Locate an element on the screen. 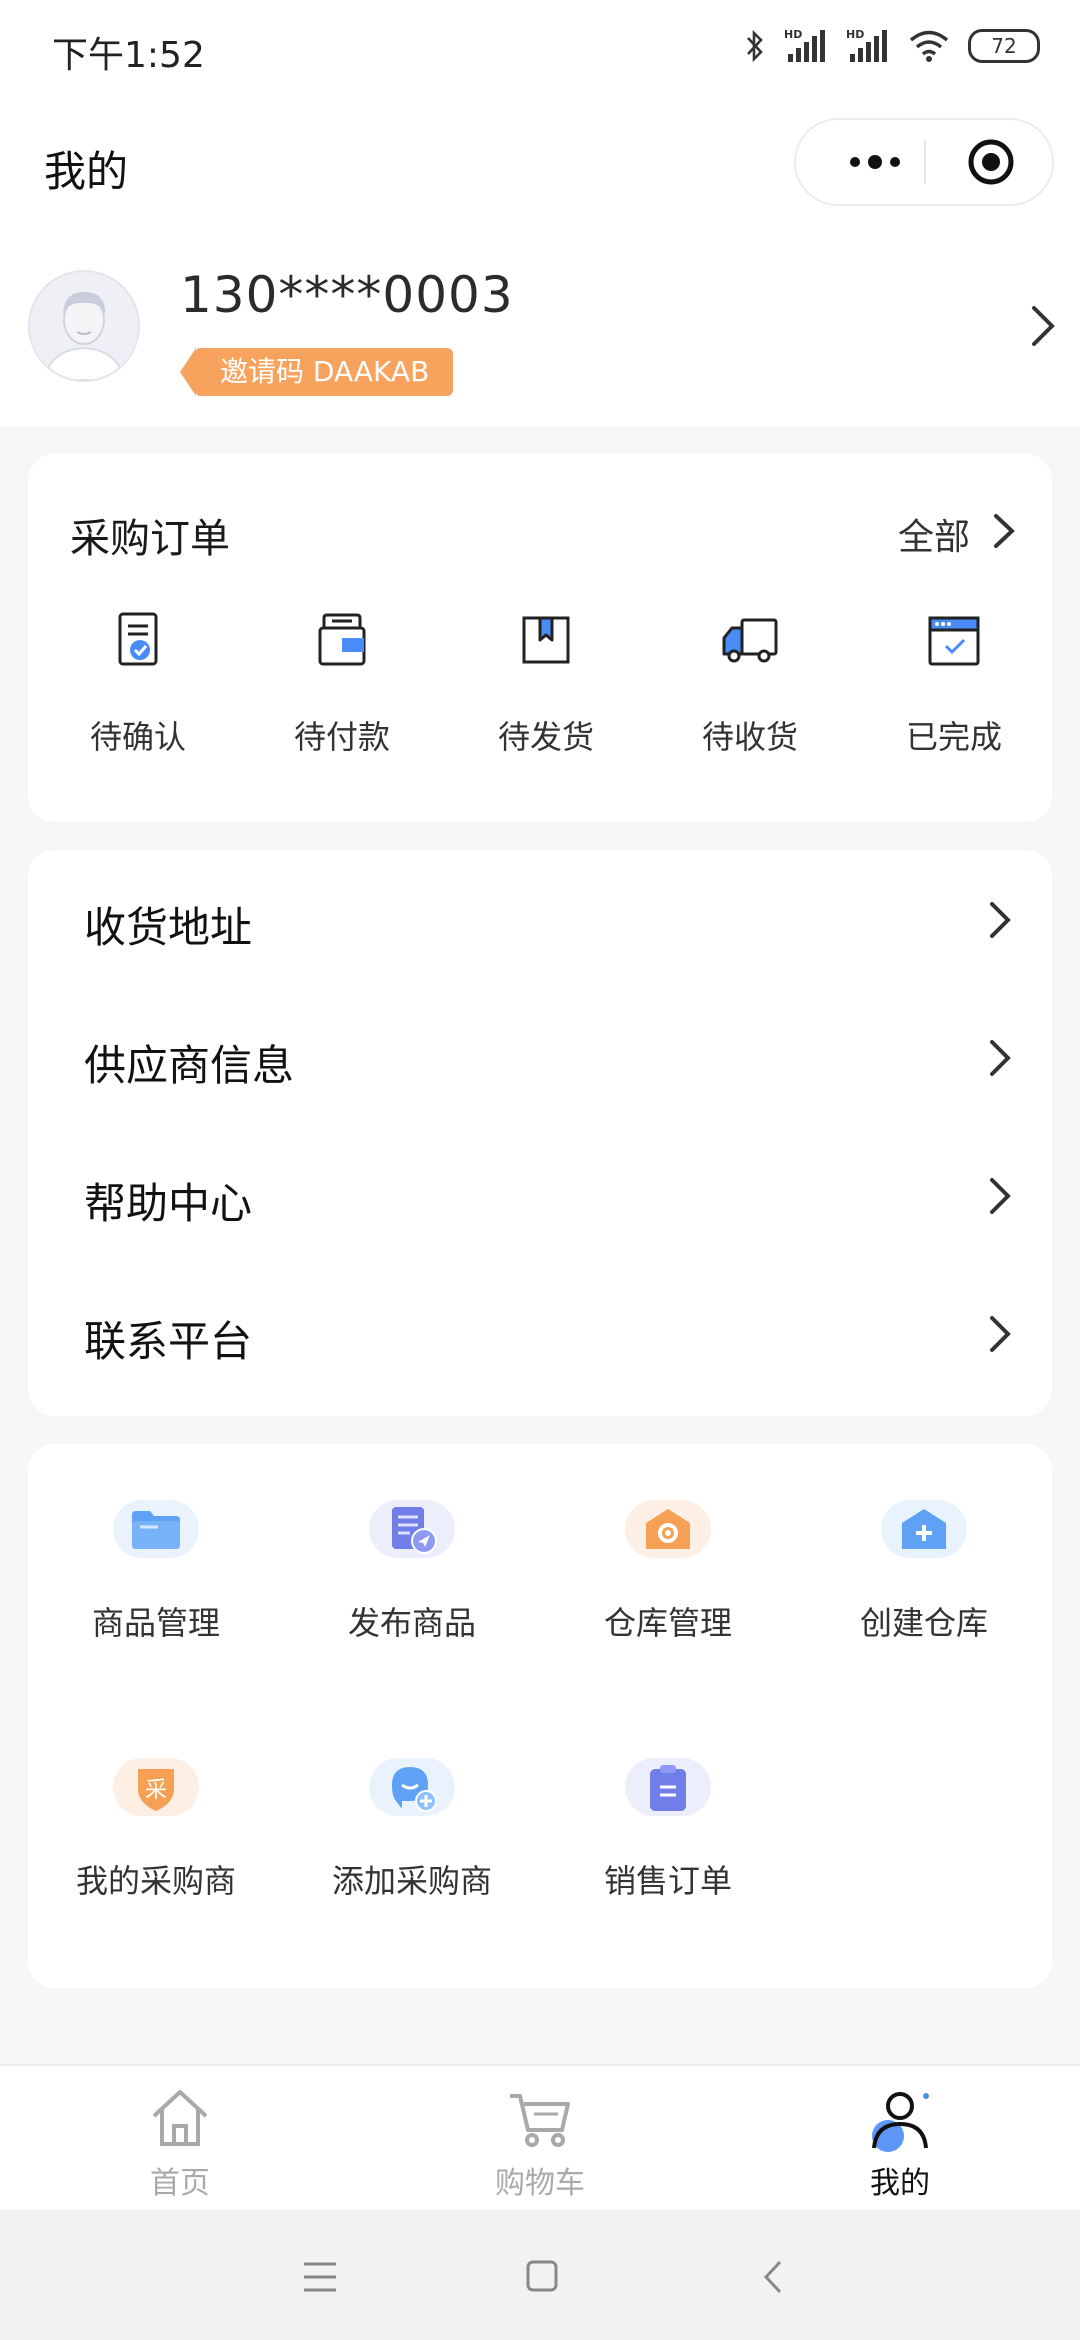 Image resolution: width=1080 pixels, height=2340 pixels. tab-label: 首页 is located at coordinates (180, 2183).